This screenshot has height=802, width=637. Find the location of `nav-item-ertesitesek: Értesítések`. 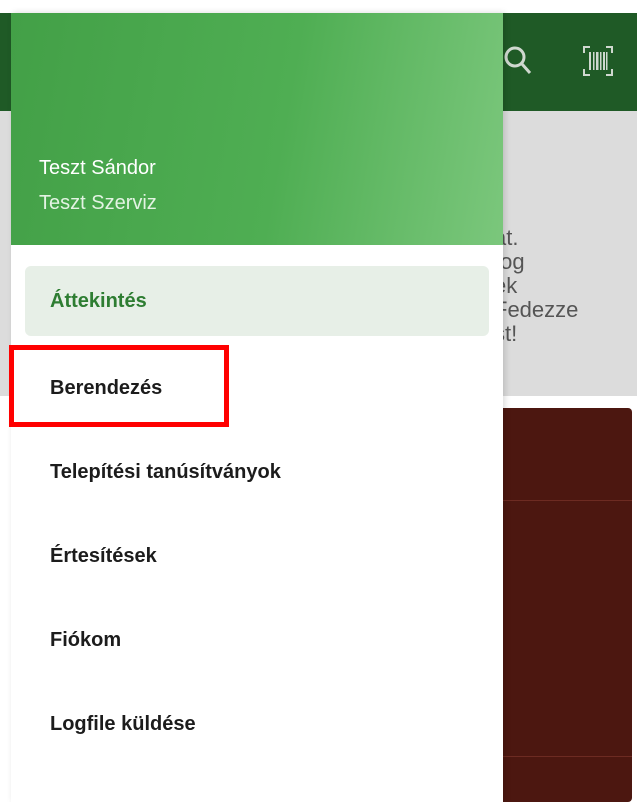

nav-item-ertesitesek: Értesítések is located at coordinates (257, 556).